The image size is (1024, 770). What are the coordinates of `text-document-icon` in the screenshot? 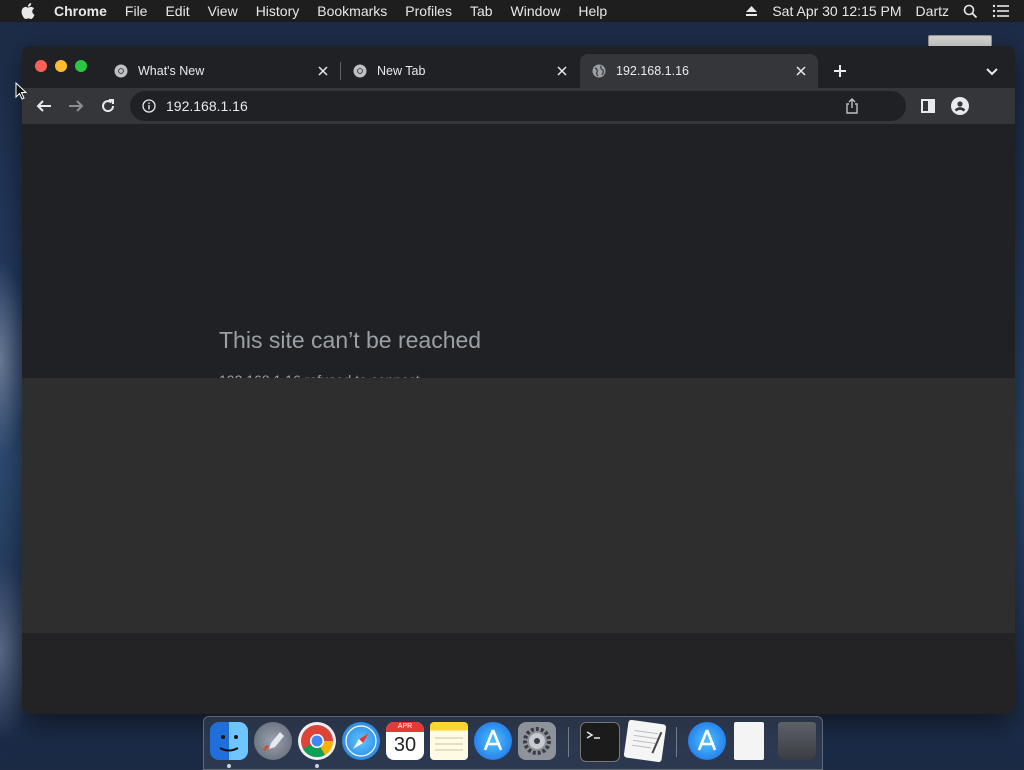 It's located at (647, 741).